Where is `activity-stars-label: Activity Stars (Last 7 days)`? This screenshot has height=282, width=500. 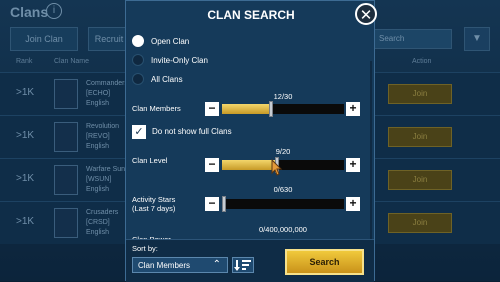 activity-stars-label: Activity Stars (Last 7 days) is located at coordinates (154, 204).